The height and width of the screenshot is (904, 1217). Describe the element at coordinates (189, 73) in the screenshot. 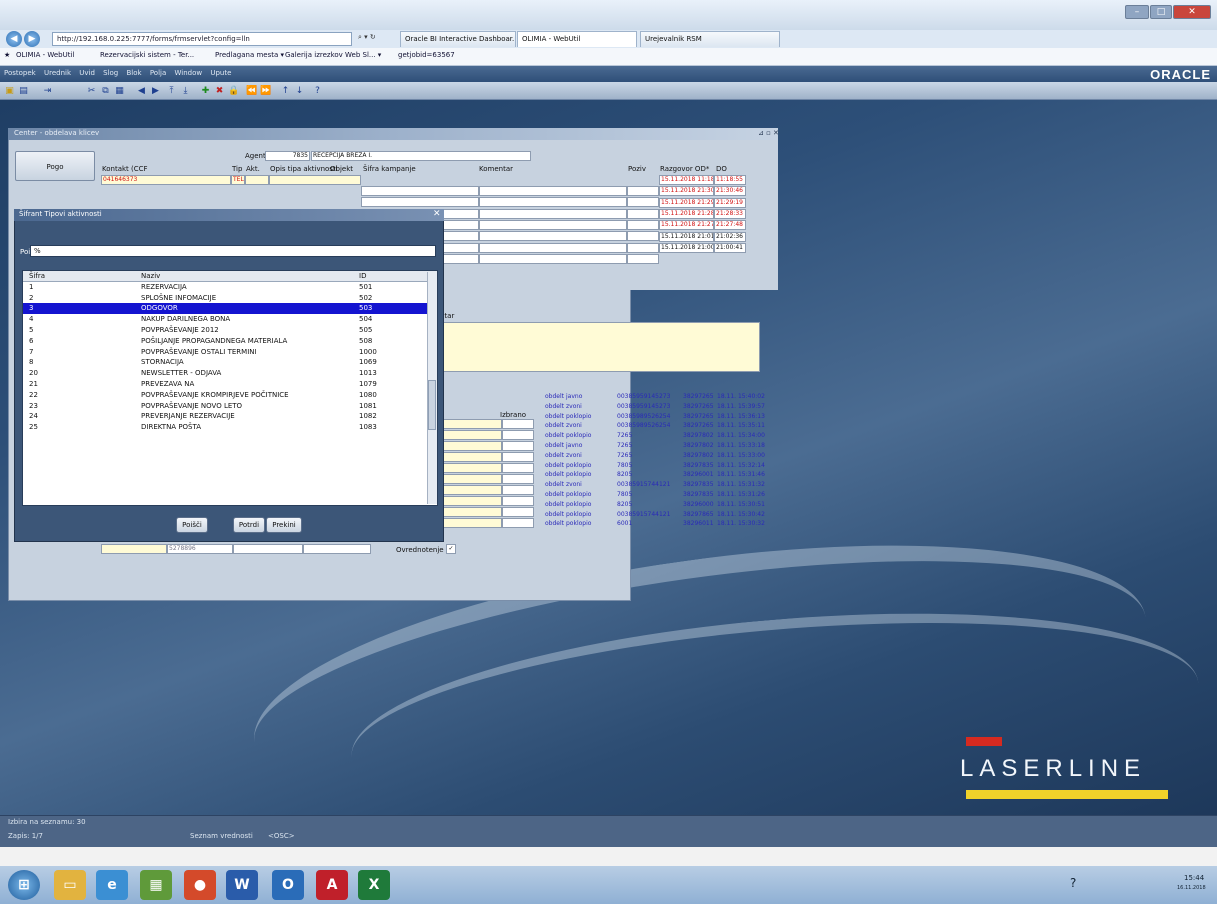

I see `menu-window: Window` at that location.